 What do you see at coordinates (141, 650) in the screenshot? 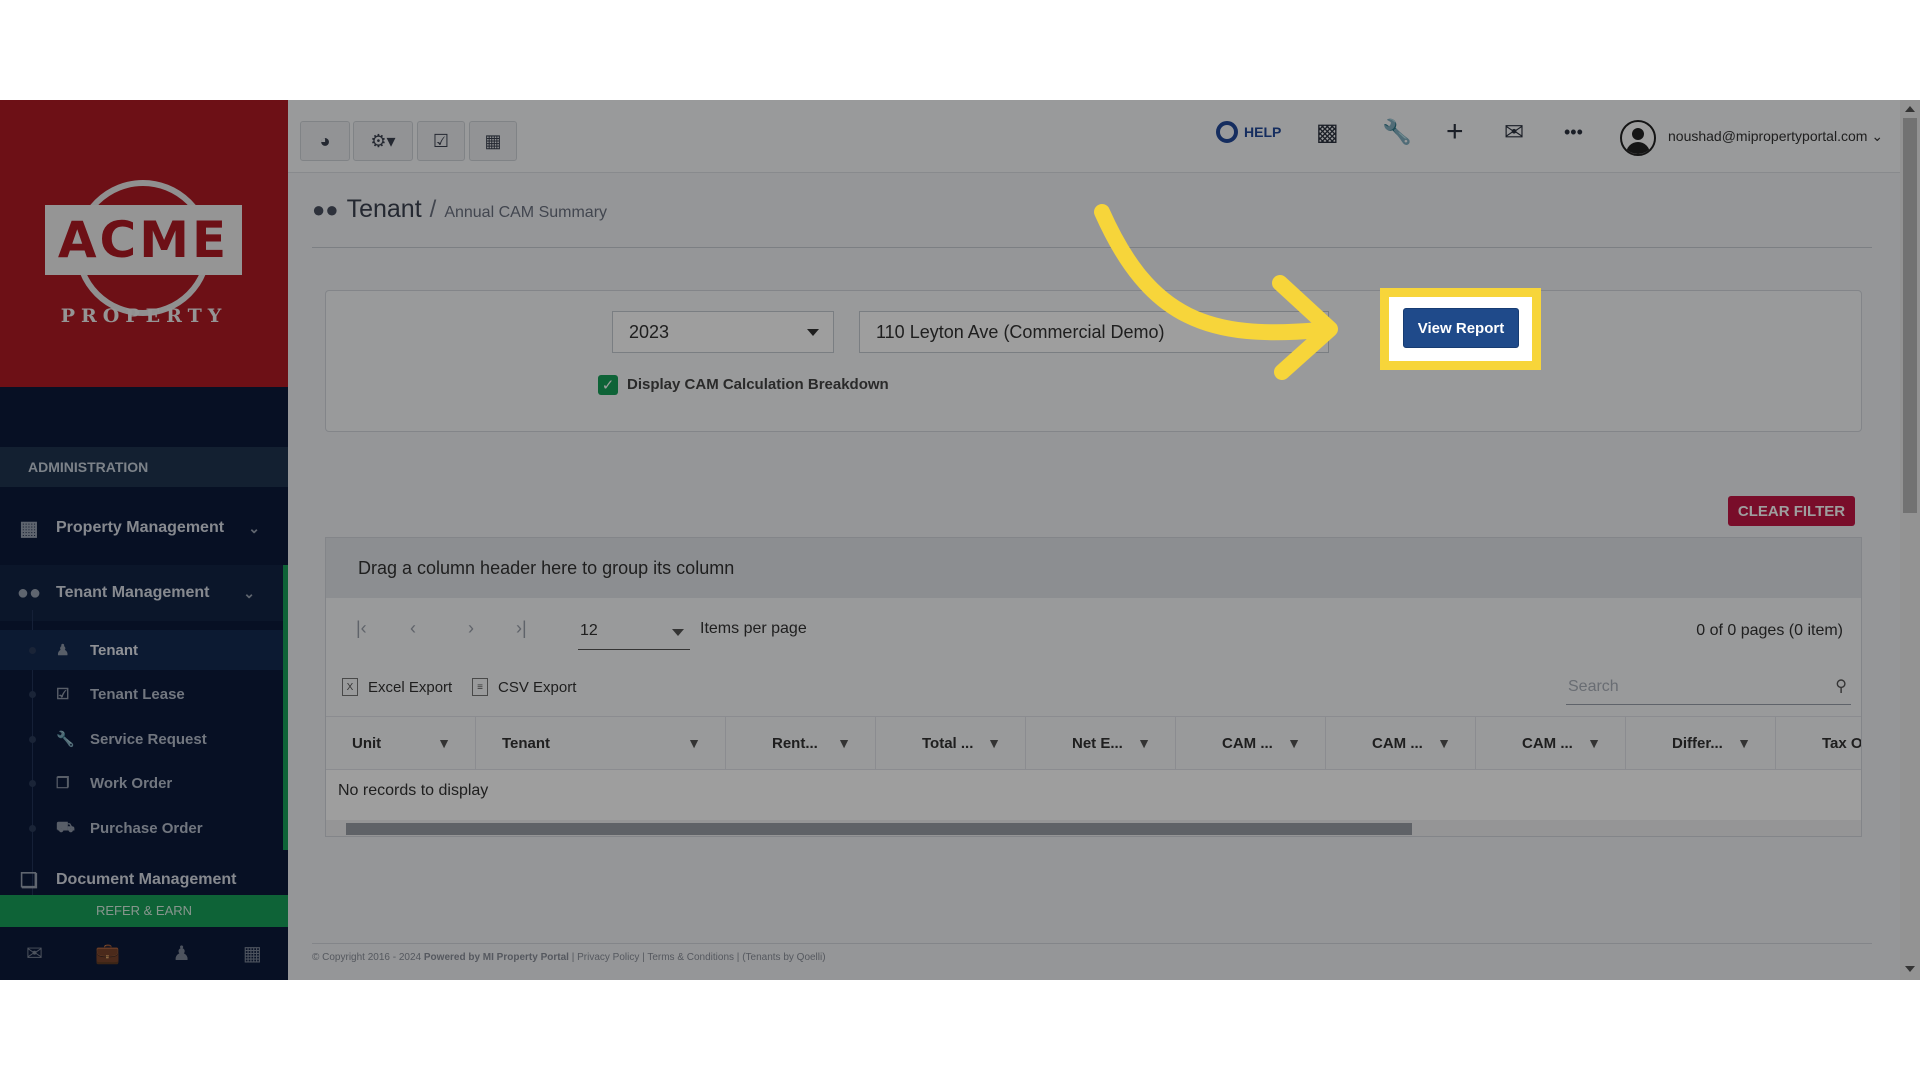
I see `submenu-item-tenant: ♟ Tenant` at bounding box center [141, 650].